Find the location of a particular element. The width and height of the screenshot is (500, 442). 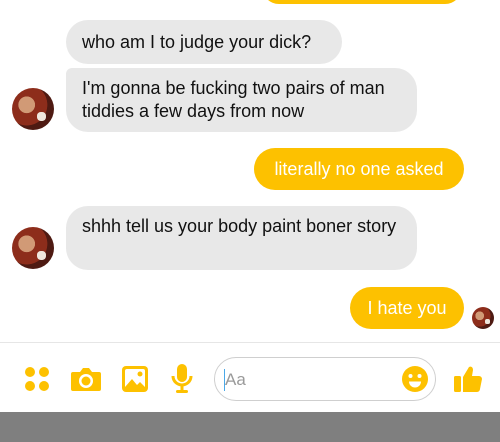

system-navigation-bar is located at coordinates (250, 427).